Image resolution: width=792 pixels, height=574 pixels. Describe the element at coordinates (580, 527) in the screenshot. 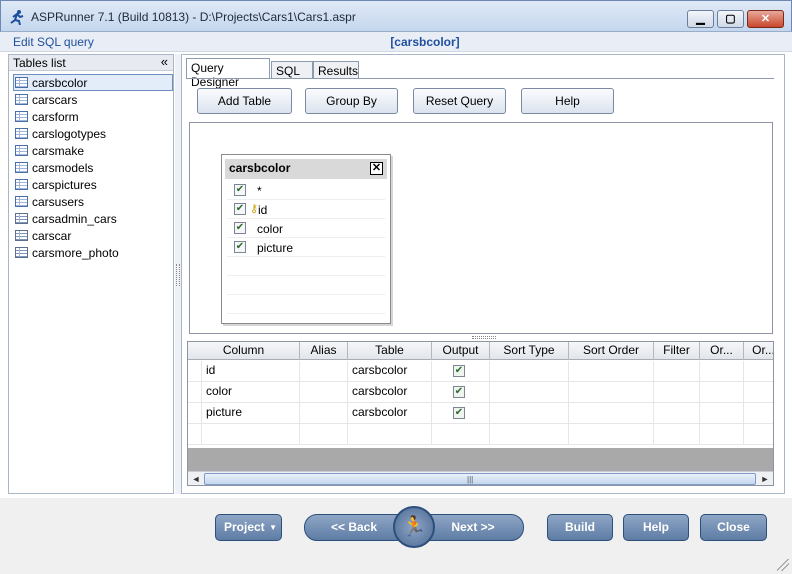

I see `build-button: Build` at that location.